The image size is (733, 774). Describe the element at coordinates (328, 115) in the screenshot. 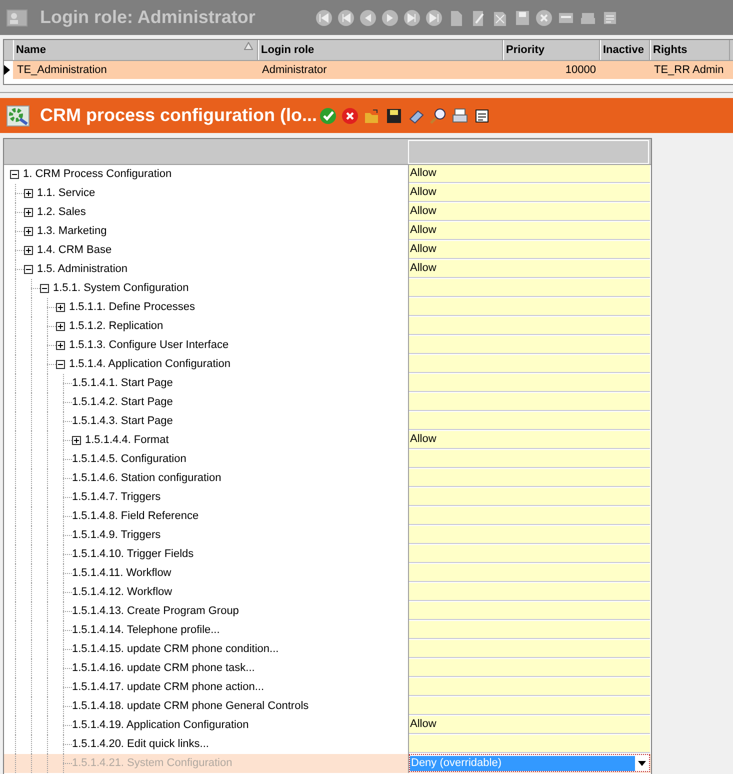

I see `checkmark-icon` at that location.